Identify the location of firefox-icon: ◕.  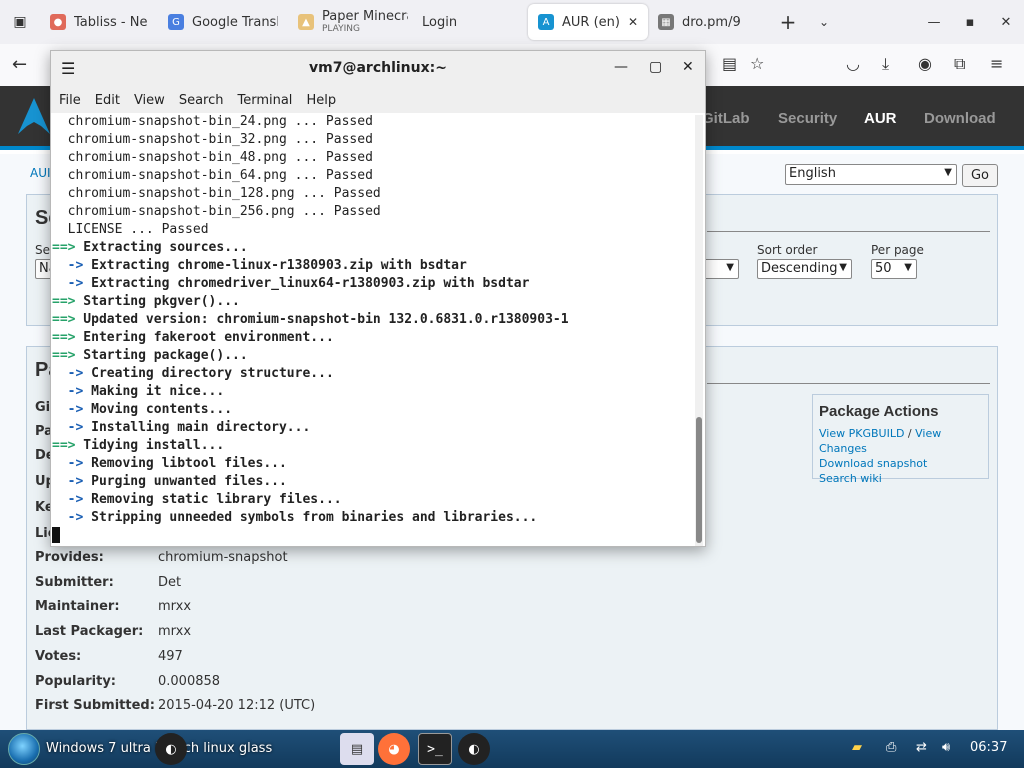
(394, 749).